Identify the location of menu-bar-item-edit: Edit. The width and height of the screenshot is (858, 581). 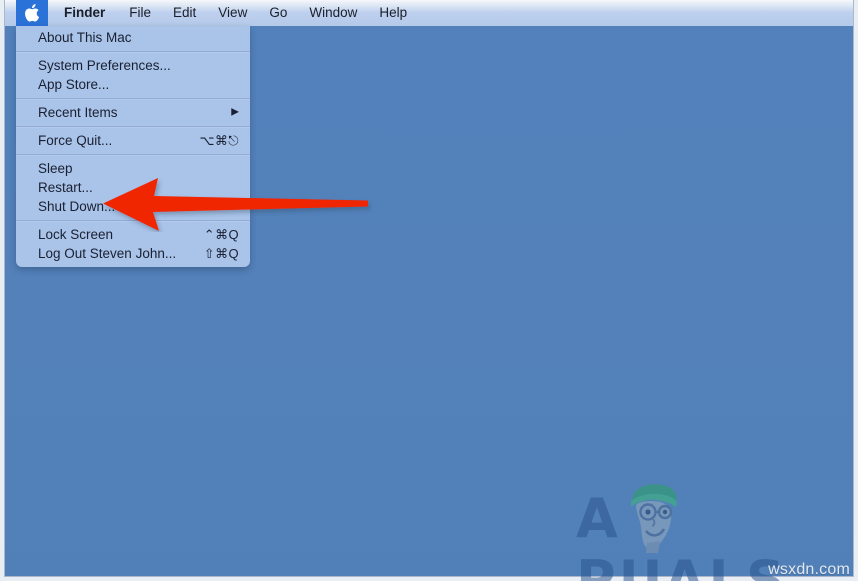
(184, 13).